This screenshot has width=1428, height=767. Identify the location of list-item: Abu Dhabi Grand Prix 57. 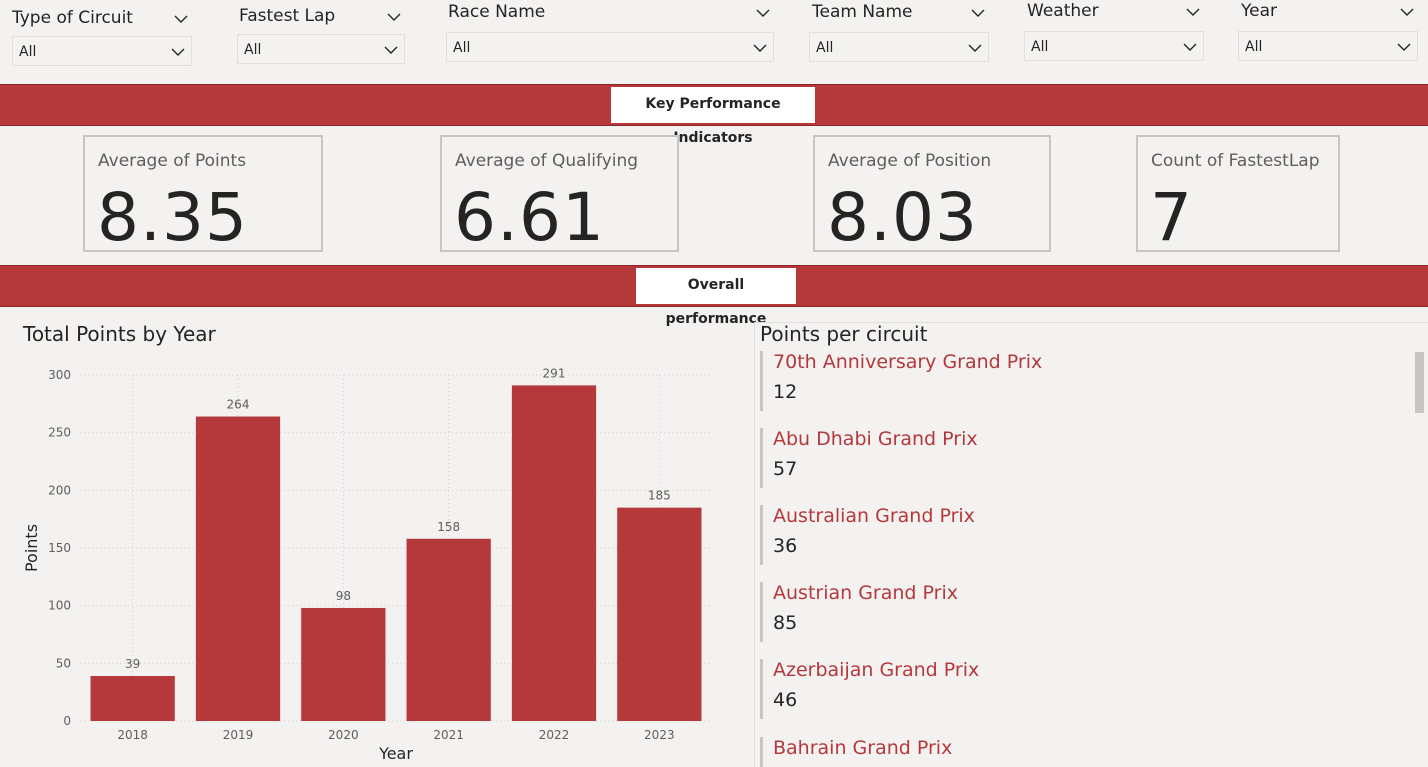
(1080, 458).